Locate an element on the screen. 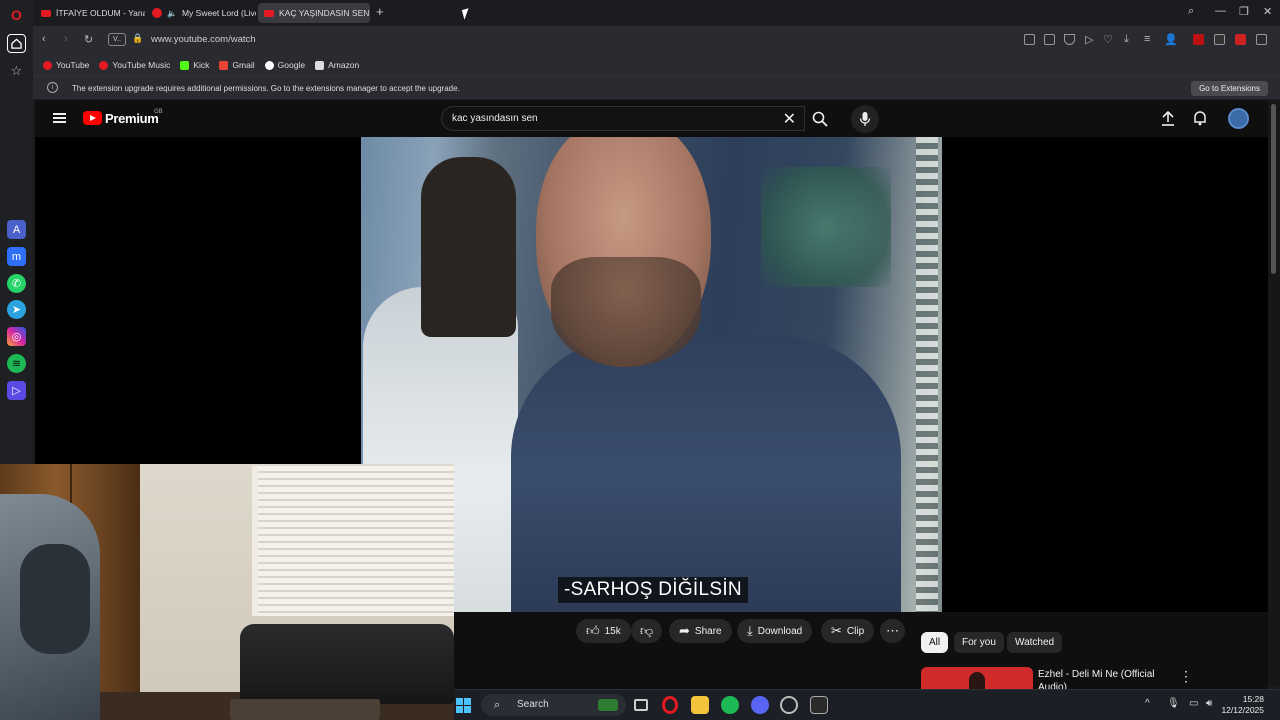  star-icon: ☆ is located at coordinates (16, 70).